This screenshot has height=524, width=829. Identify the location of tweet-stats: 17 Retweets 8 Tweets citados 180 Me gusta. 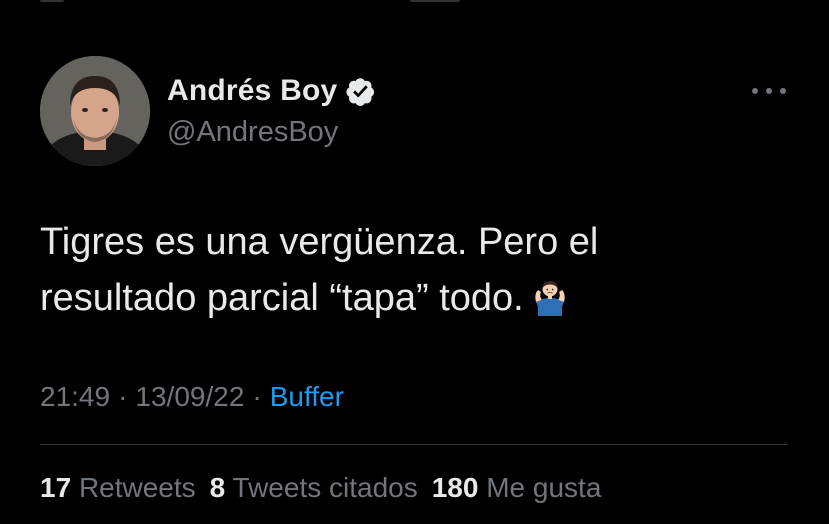
(327, 488).